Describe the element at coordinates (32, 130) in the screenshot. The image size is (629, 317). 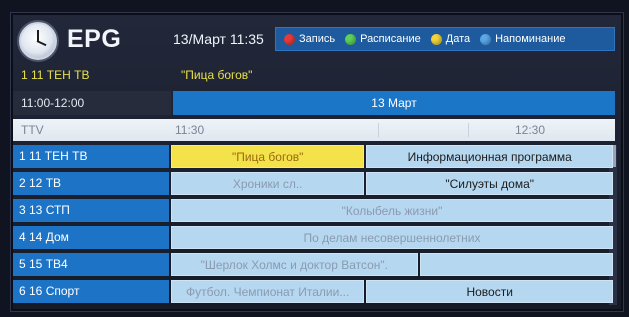
I see `timeline-channel-label: TTV` at that location.